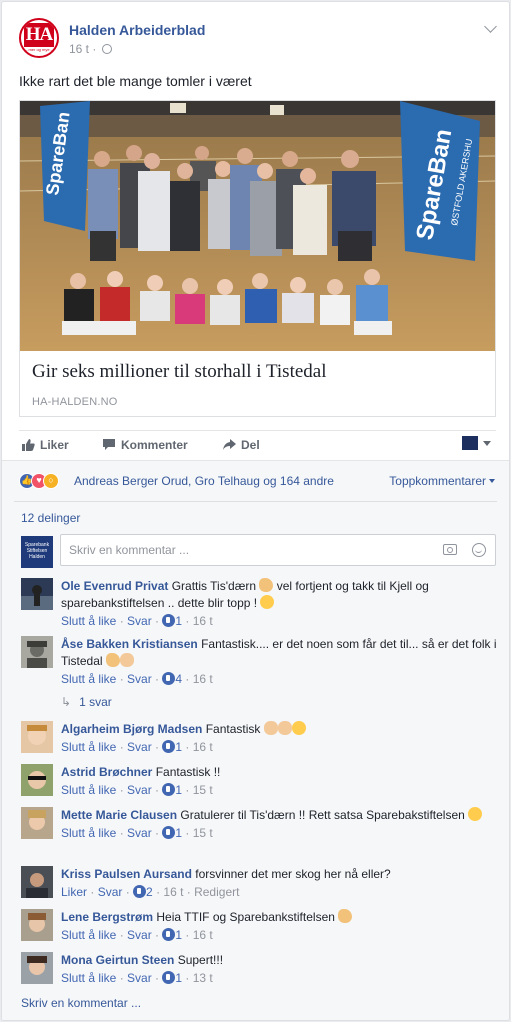 This screenshot has width=511, height=1022. I want to click on emoji-icon, so click(479, 550).